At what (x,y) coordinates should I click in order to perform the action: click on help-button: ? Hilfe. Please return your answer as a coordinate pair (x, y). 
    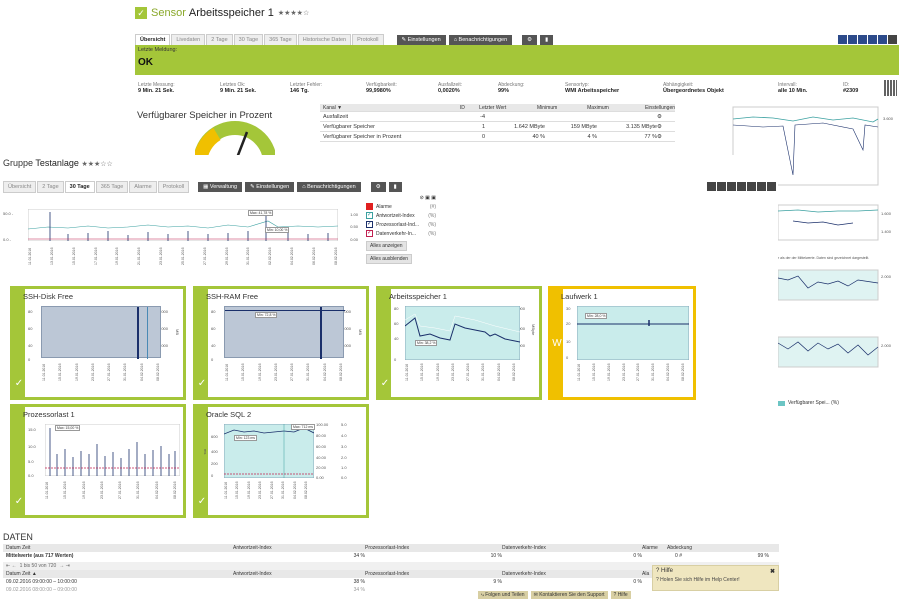
    Looking at the image, I should click on (620, 595).